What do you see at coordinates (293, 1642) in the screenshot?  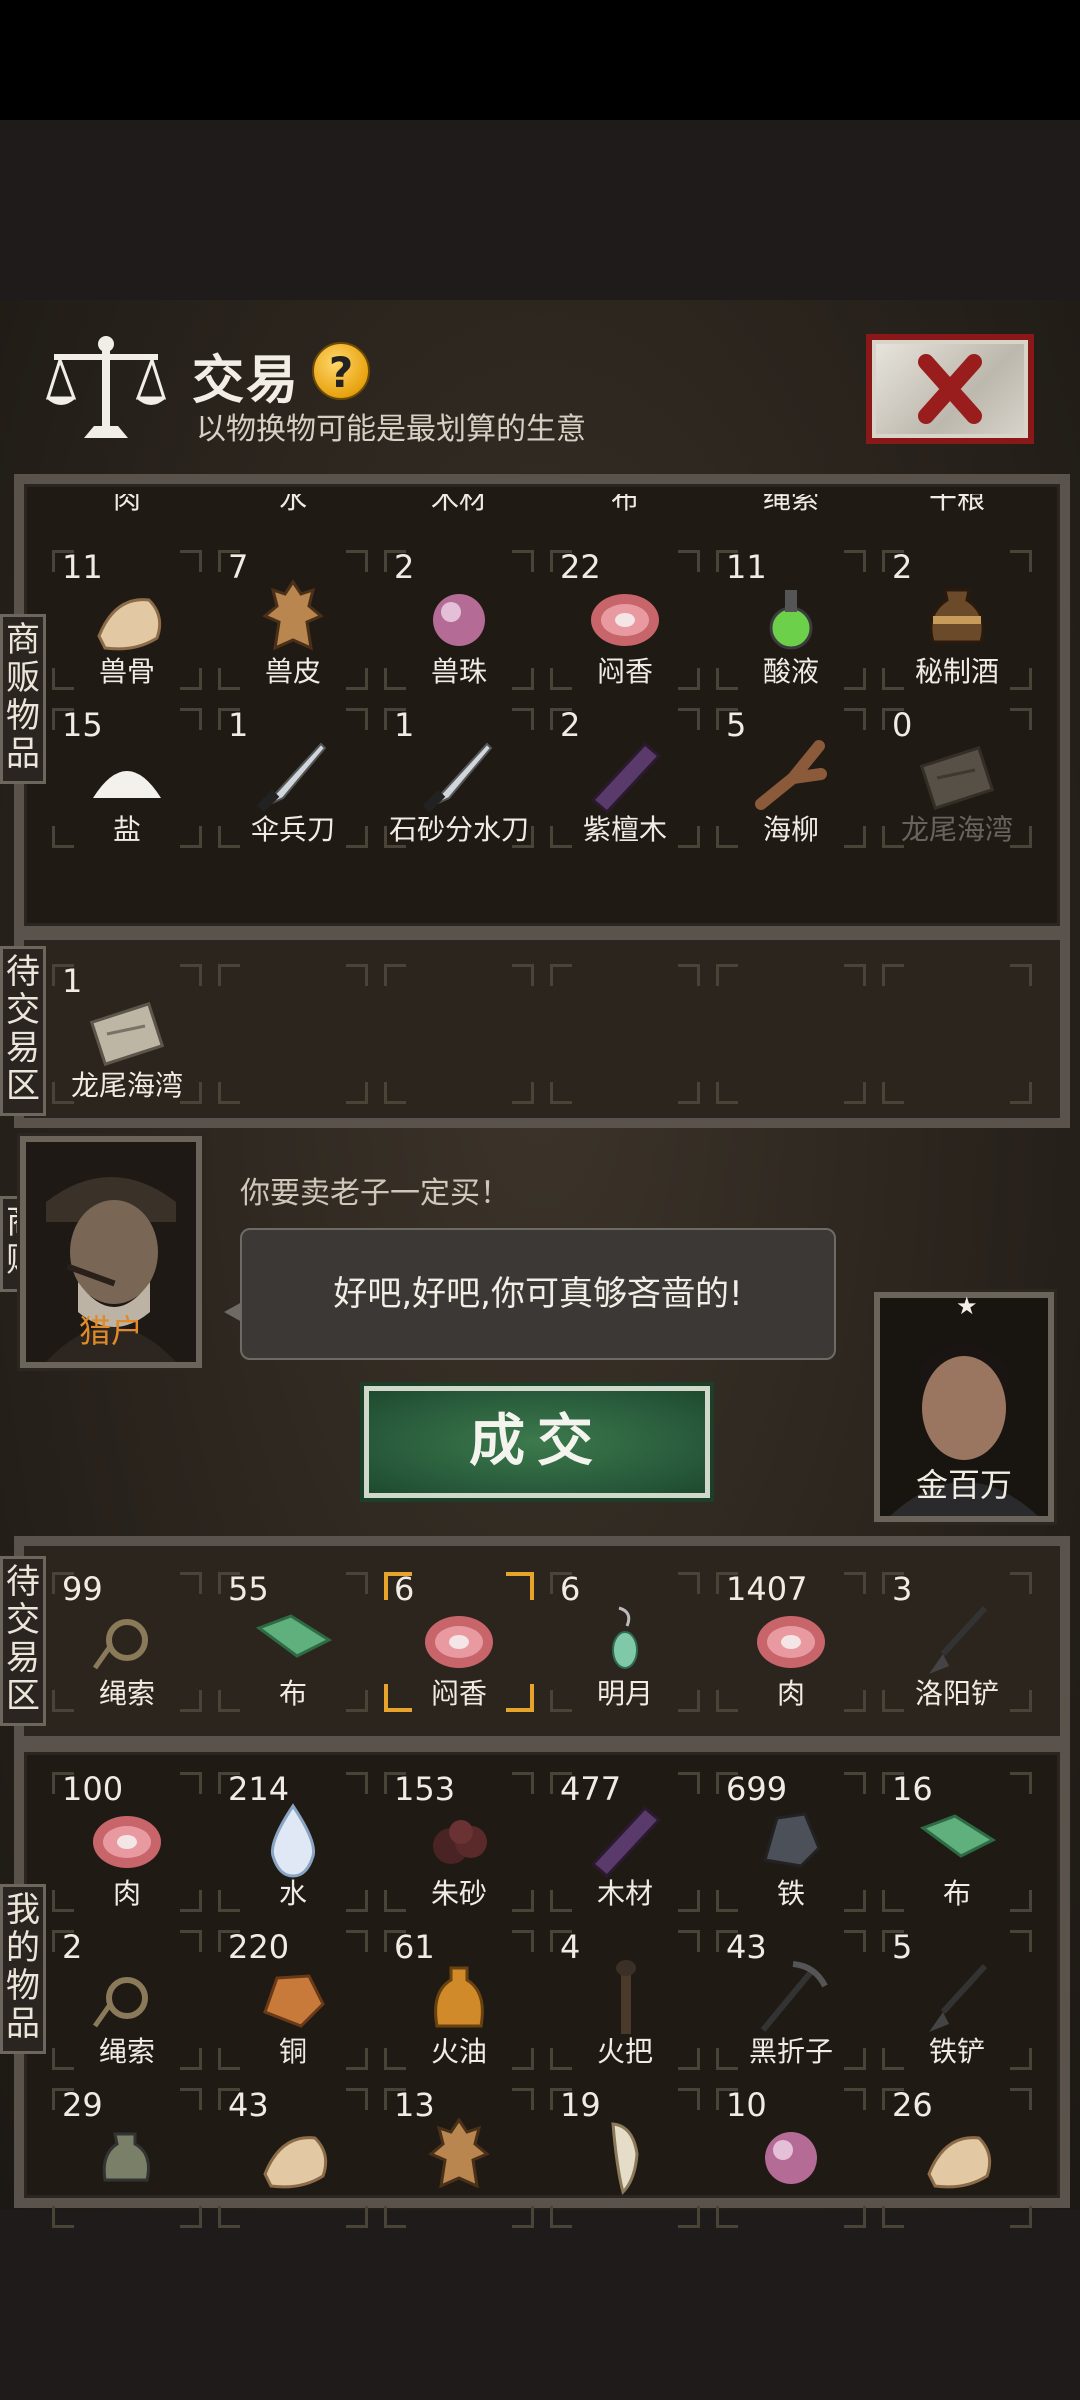 I see `item-slot: 55 布` at bounding box center [293, 1642].